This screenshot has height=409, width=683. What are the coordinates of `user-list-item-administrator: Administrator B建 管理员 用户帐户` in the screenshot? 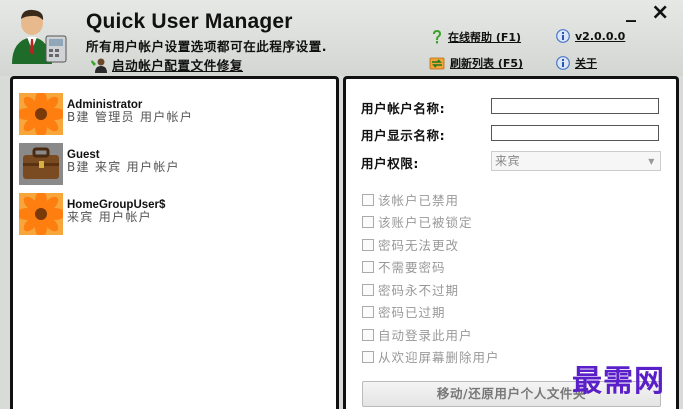 It's located at (106, 114).